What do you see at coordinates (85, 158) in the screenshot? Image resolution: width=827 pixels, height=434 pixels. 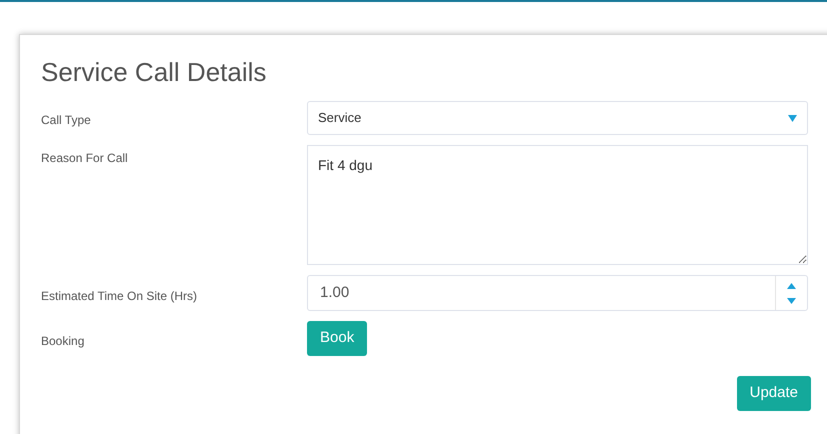 I see `field-label: Reason For Call` at bounding box center [85, 158].